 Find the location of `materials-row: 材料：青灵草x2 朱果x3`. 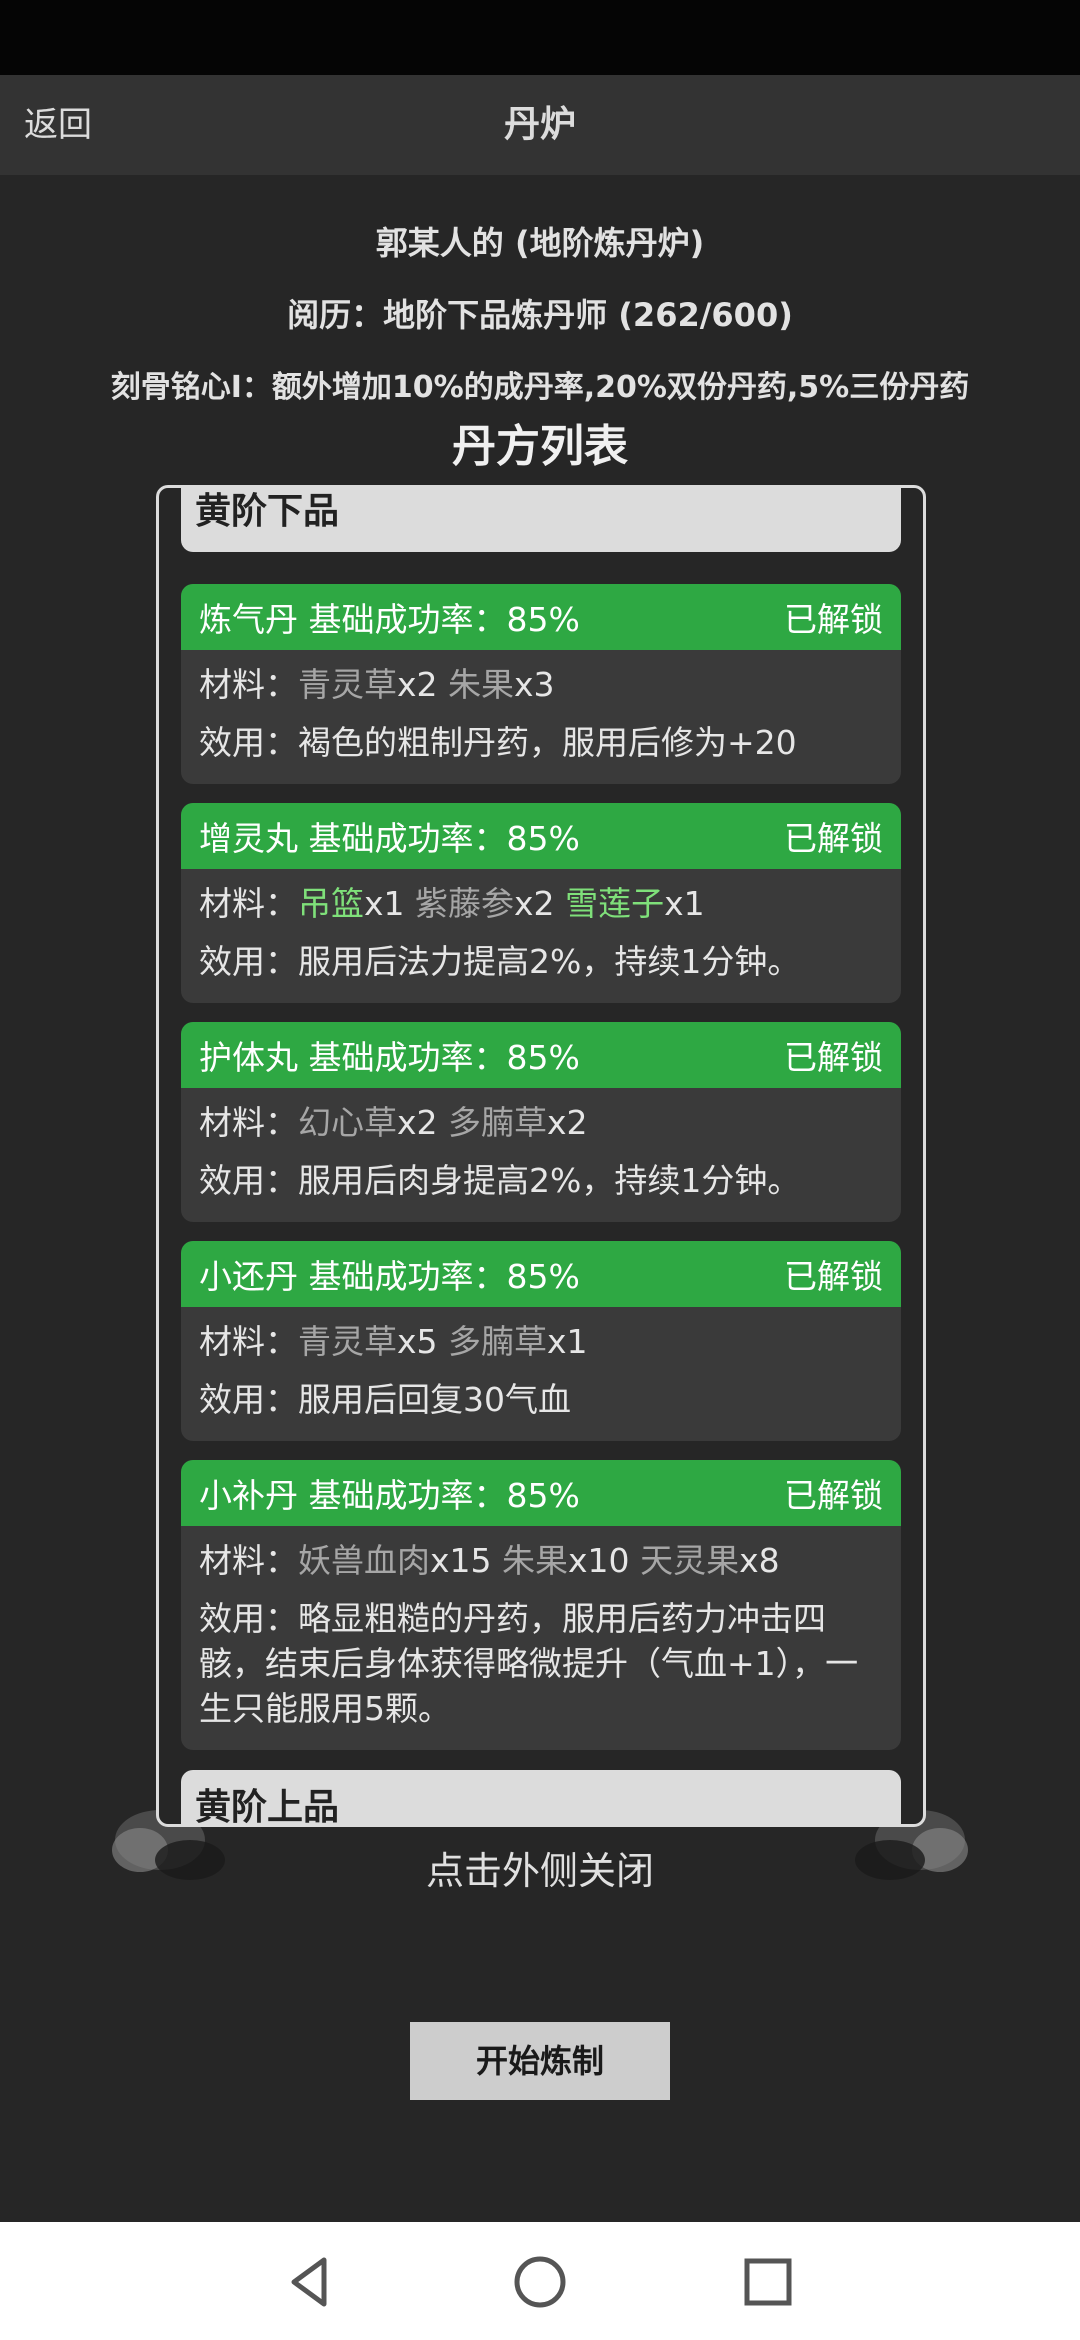

materials-row: 材料：青灵草x2 朱果x3 is located at coordinates (541, 685).